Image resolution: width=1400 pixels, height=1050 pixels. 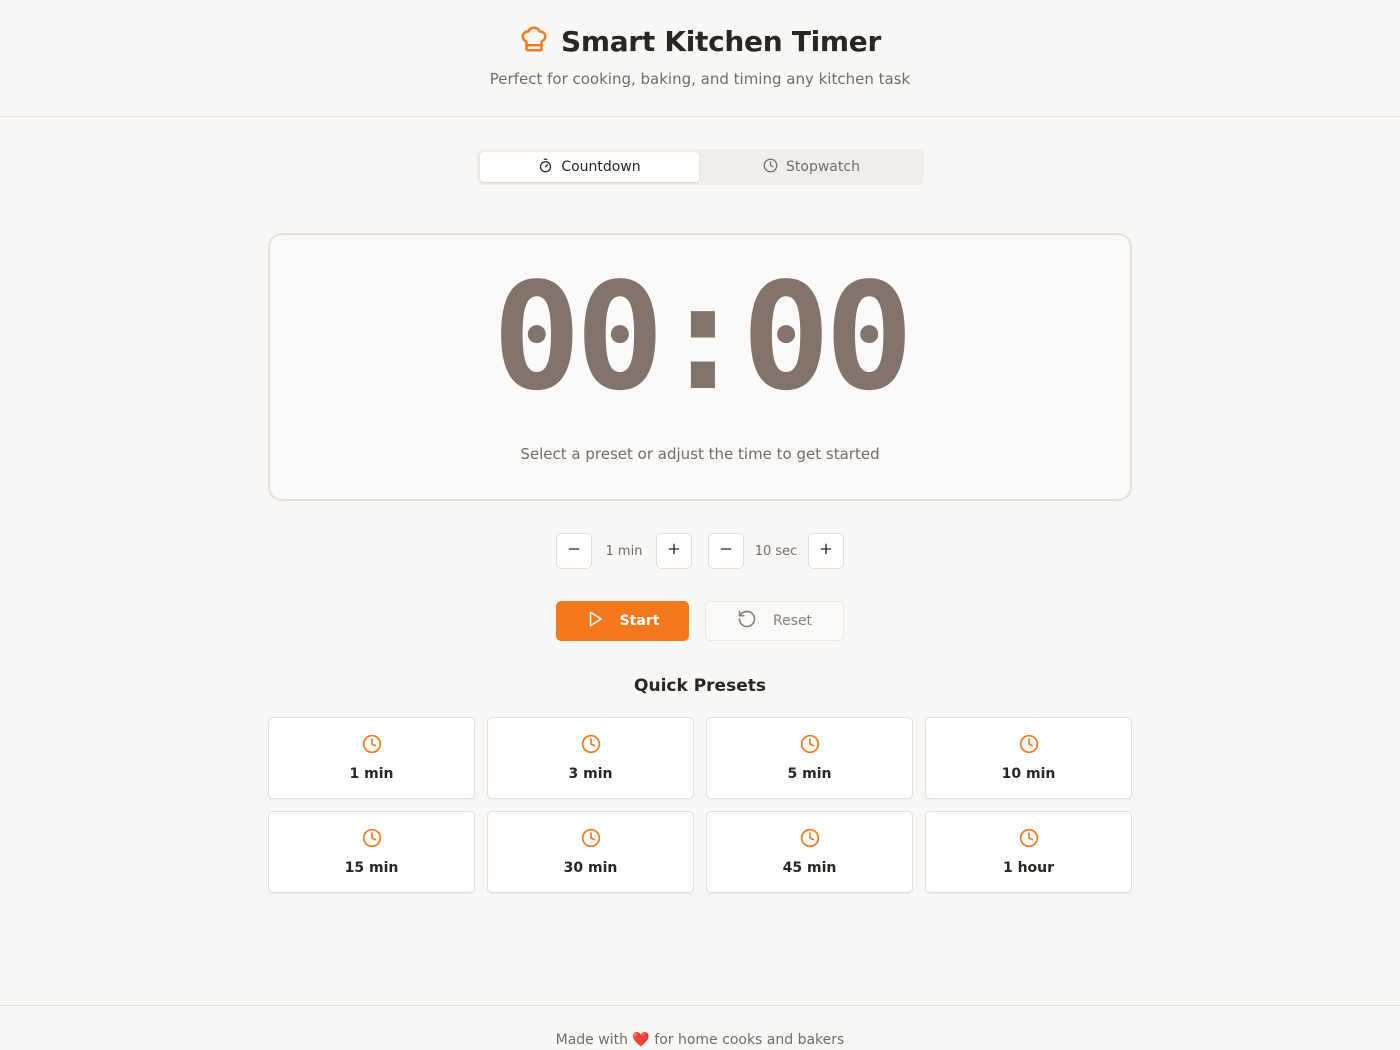 What do you see at coordinates (1028, 868) in the screenshot?
I see `preset-label: 1 hour` at bounding box center [1028, 868].